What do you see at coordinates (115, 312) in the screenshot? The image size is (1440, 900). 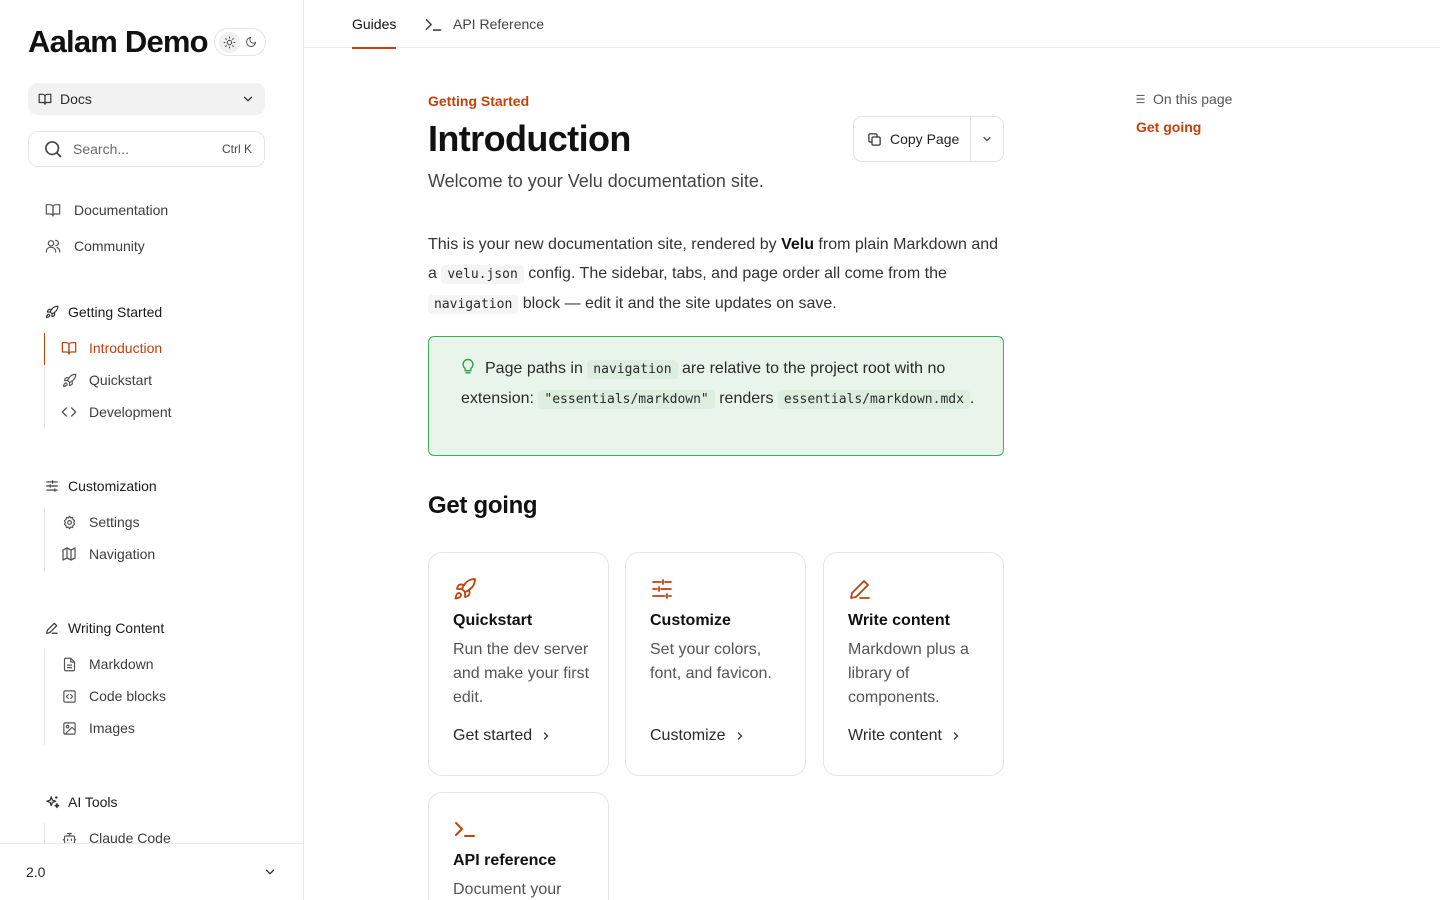 I see `sidebar-group-label: Getting Started` at bounding box center [115, 312].